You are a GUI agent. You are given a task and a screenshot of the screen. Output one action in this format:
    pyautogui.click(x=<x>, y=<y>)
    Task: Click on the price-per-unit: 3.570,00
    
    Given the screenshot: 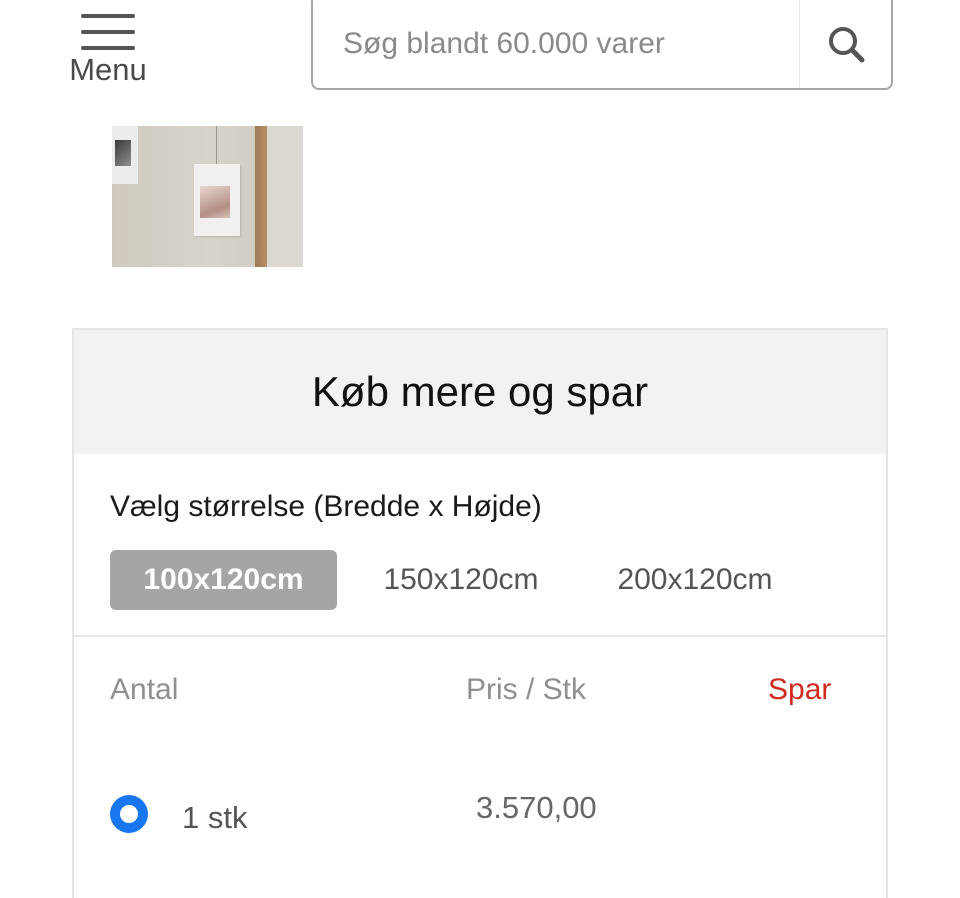 What is the action you would take?
    pyautogui.click(x=536, y=807)
    